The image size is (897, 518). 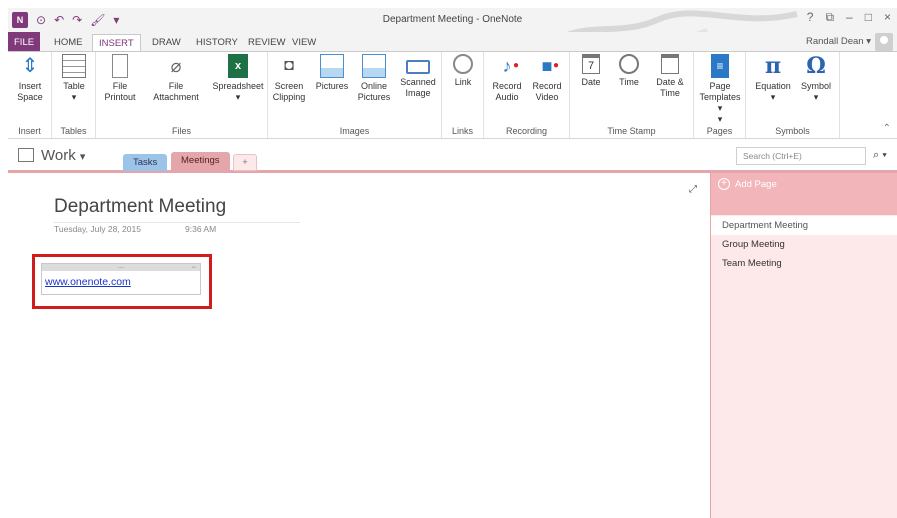 I want to click on page-item-team-meeting: Team Meeting, so click(x=804, y=263).